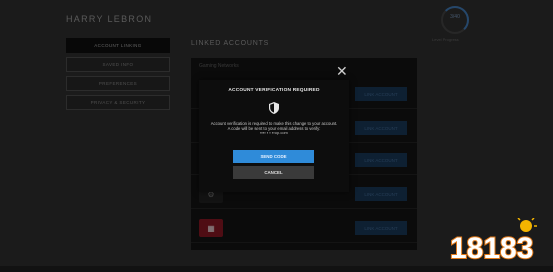  Describe the element at coordinates (342, 71) in the screenshot. I see `close-icon: ✕` at that location.